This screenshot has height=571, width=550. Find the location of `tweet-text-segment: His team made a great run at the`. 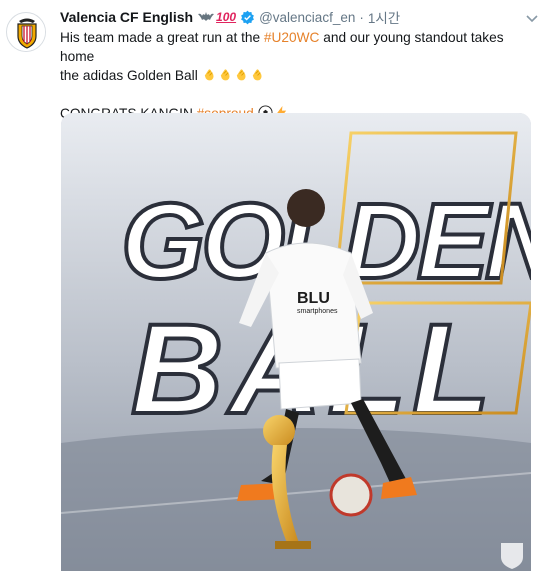

tweet-text-segment: His team made a great run at the is located at coordinates (162, 37).